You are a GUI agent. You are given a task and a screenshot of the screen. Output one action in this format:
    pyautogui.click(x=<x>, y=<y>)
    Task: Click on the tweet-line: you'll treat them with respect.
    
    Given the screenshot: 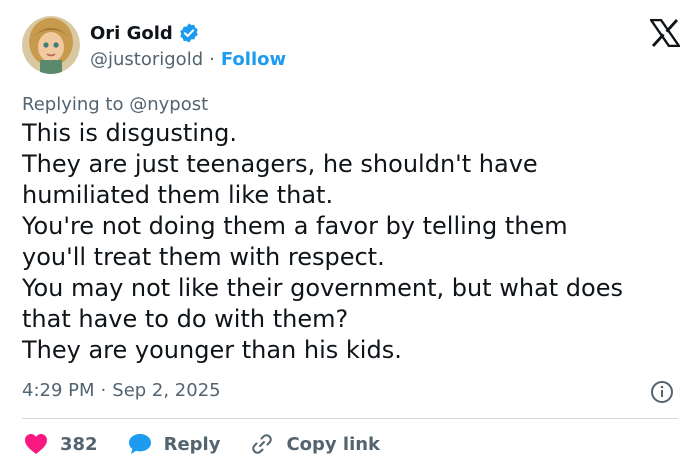 What is the action you would take?
    pyautogui.click(x=203, y=257)
    